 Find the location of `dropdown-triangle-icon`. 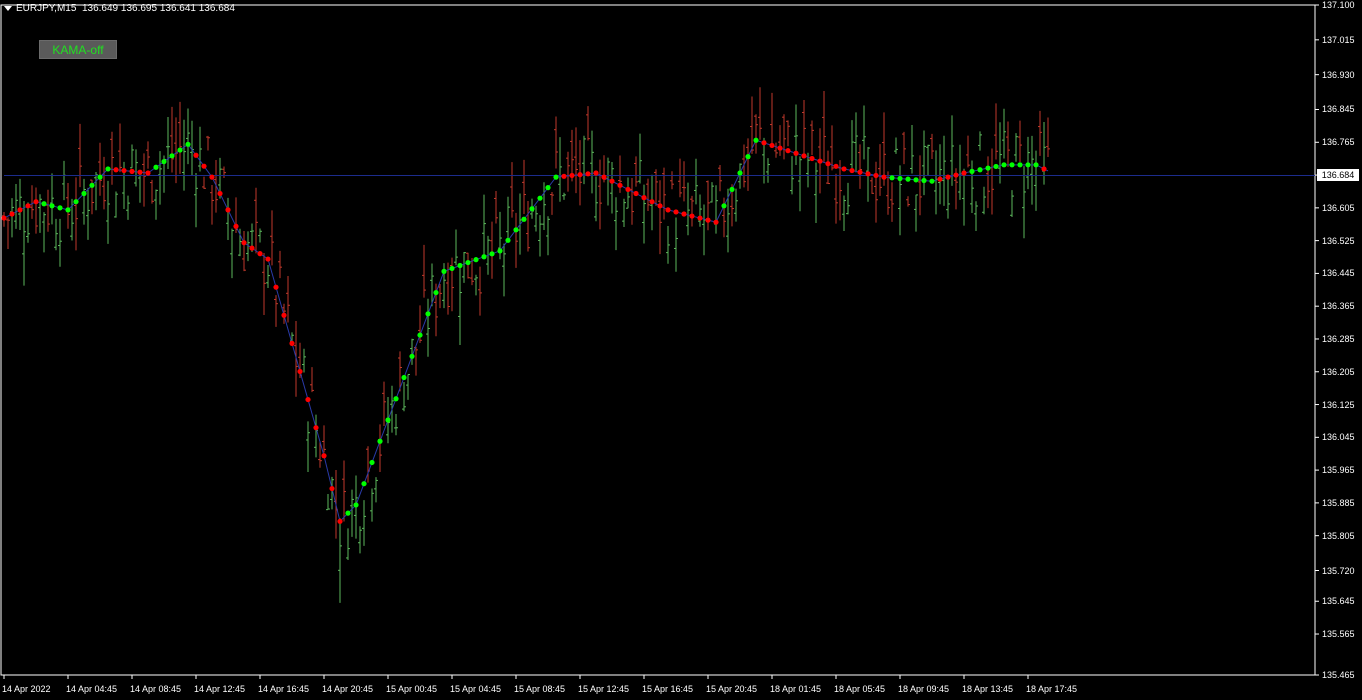

dropdown-triangle-icon is located at coordinates (8, 8).